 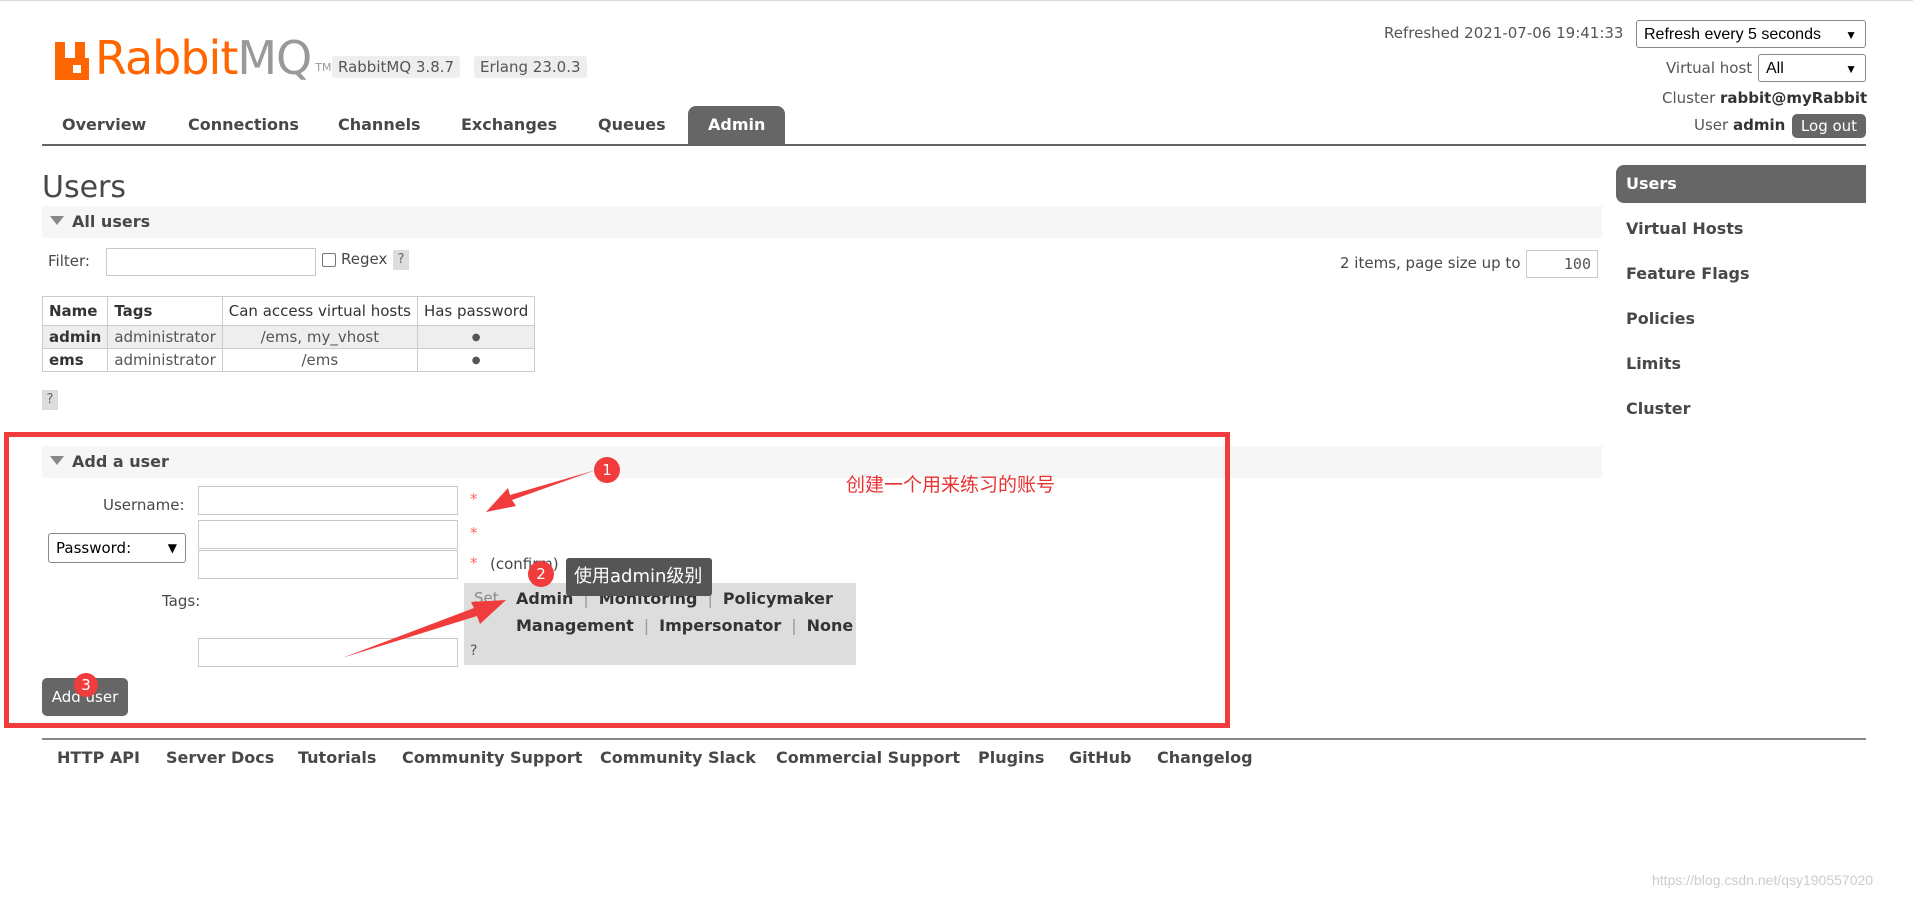 What do you see at coordinates (337, 757) in the screenshot?
I see `footer-link-tutorials: Tutorials` at bounding box center [337, 757].